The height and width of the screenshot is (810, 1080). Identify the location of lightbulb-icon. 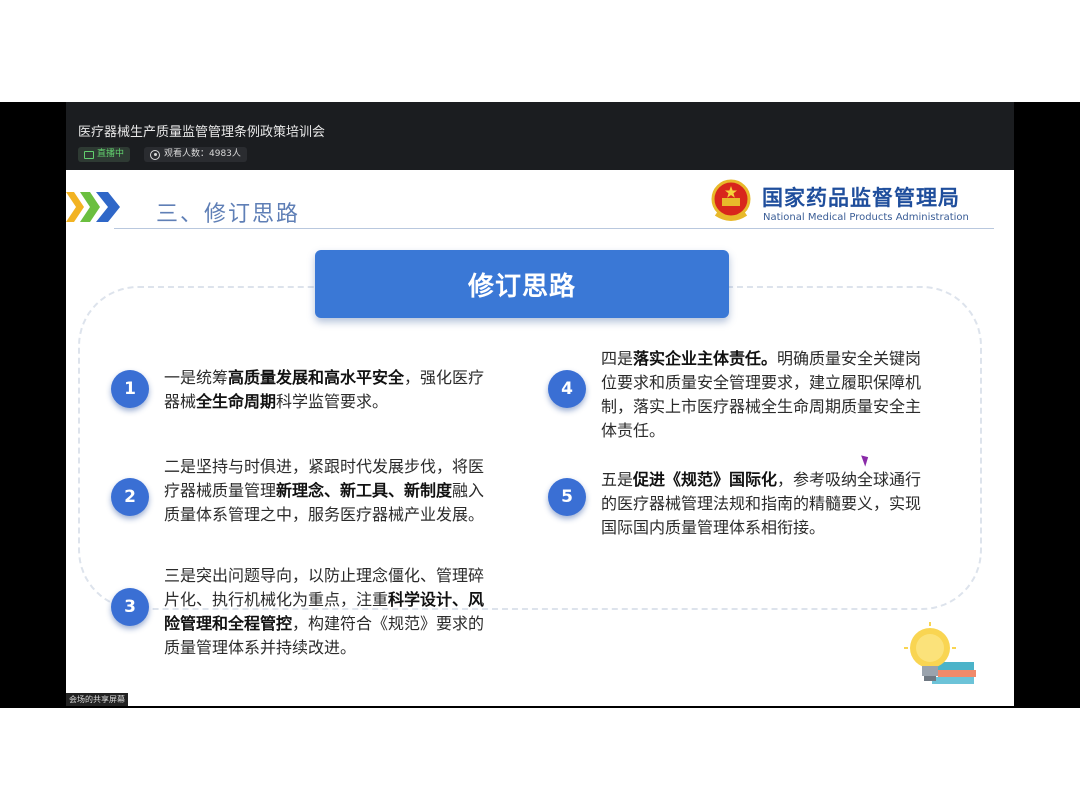
(940, 653).